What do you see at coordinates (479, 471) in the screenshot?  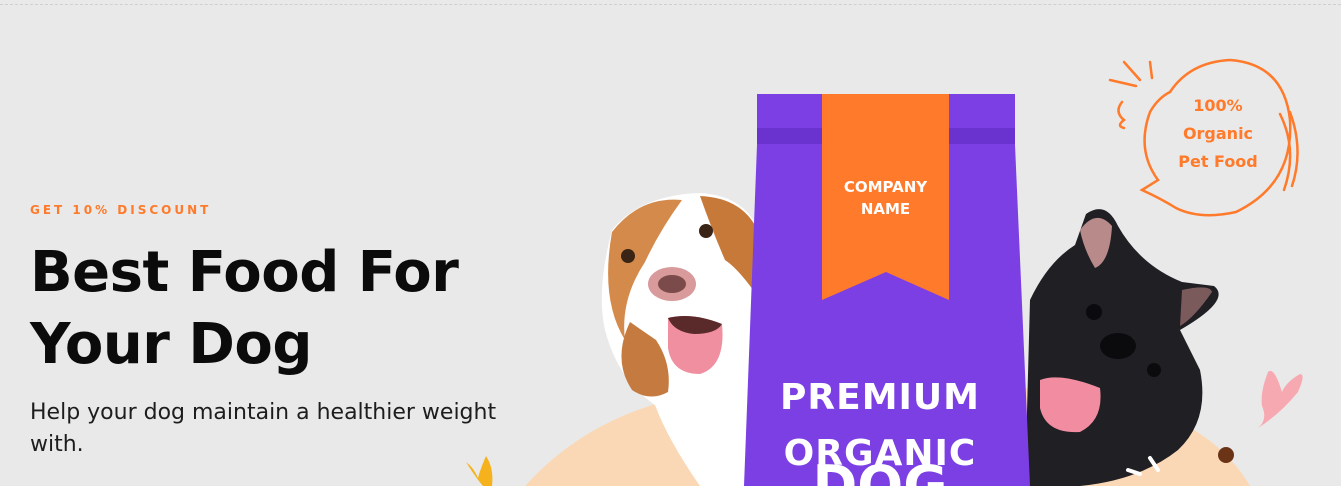 I see `leaf-icon` at bounding box center [479, 471].